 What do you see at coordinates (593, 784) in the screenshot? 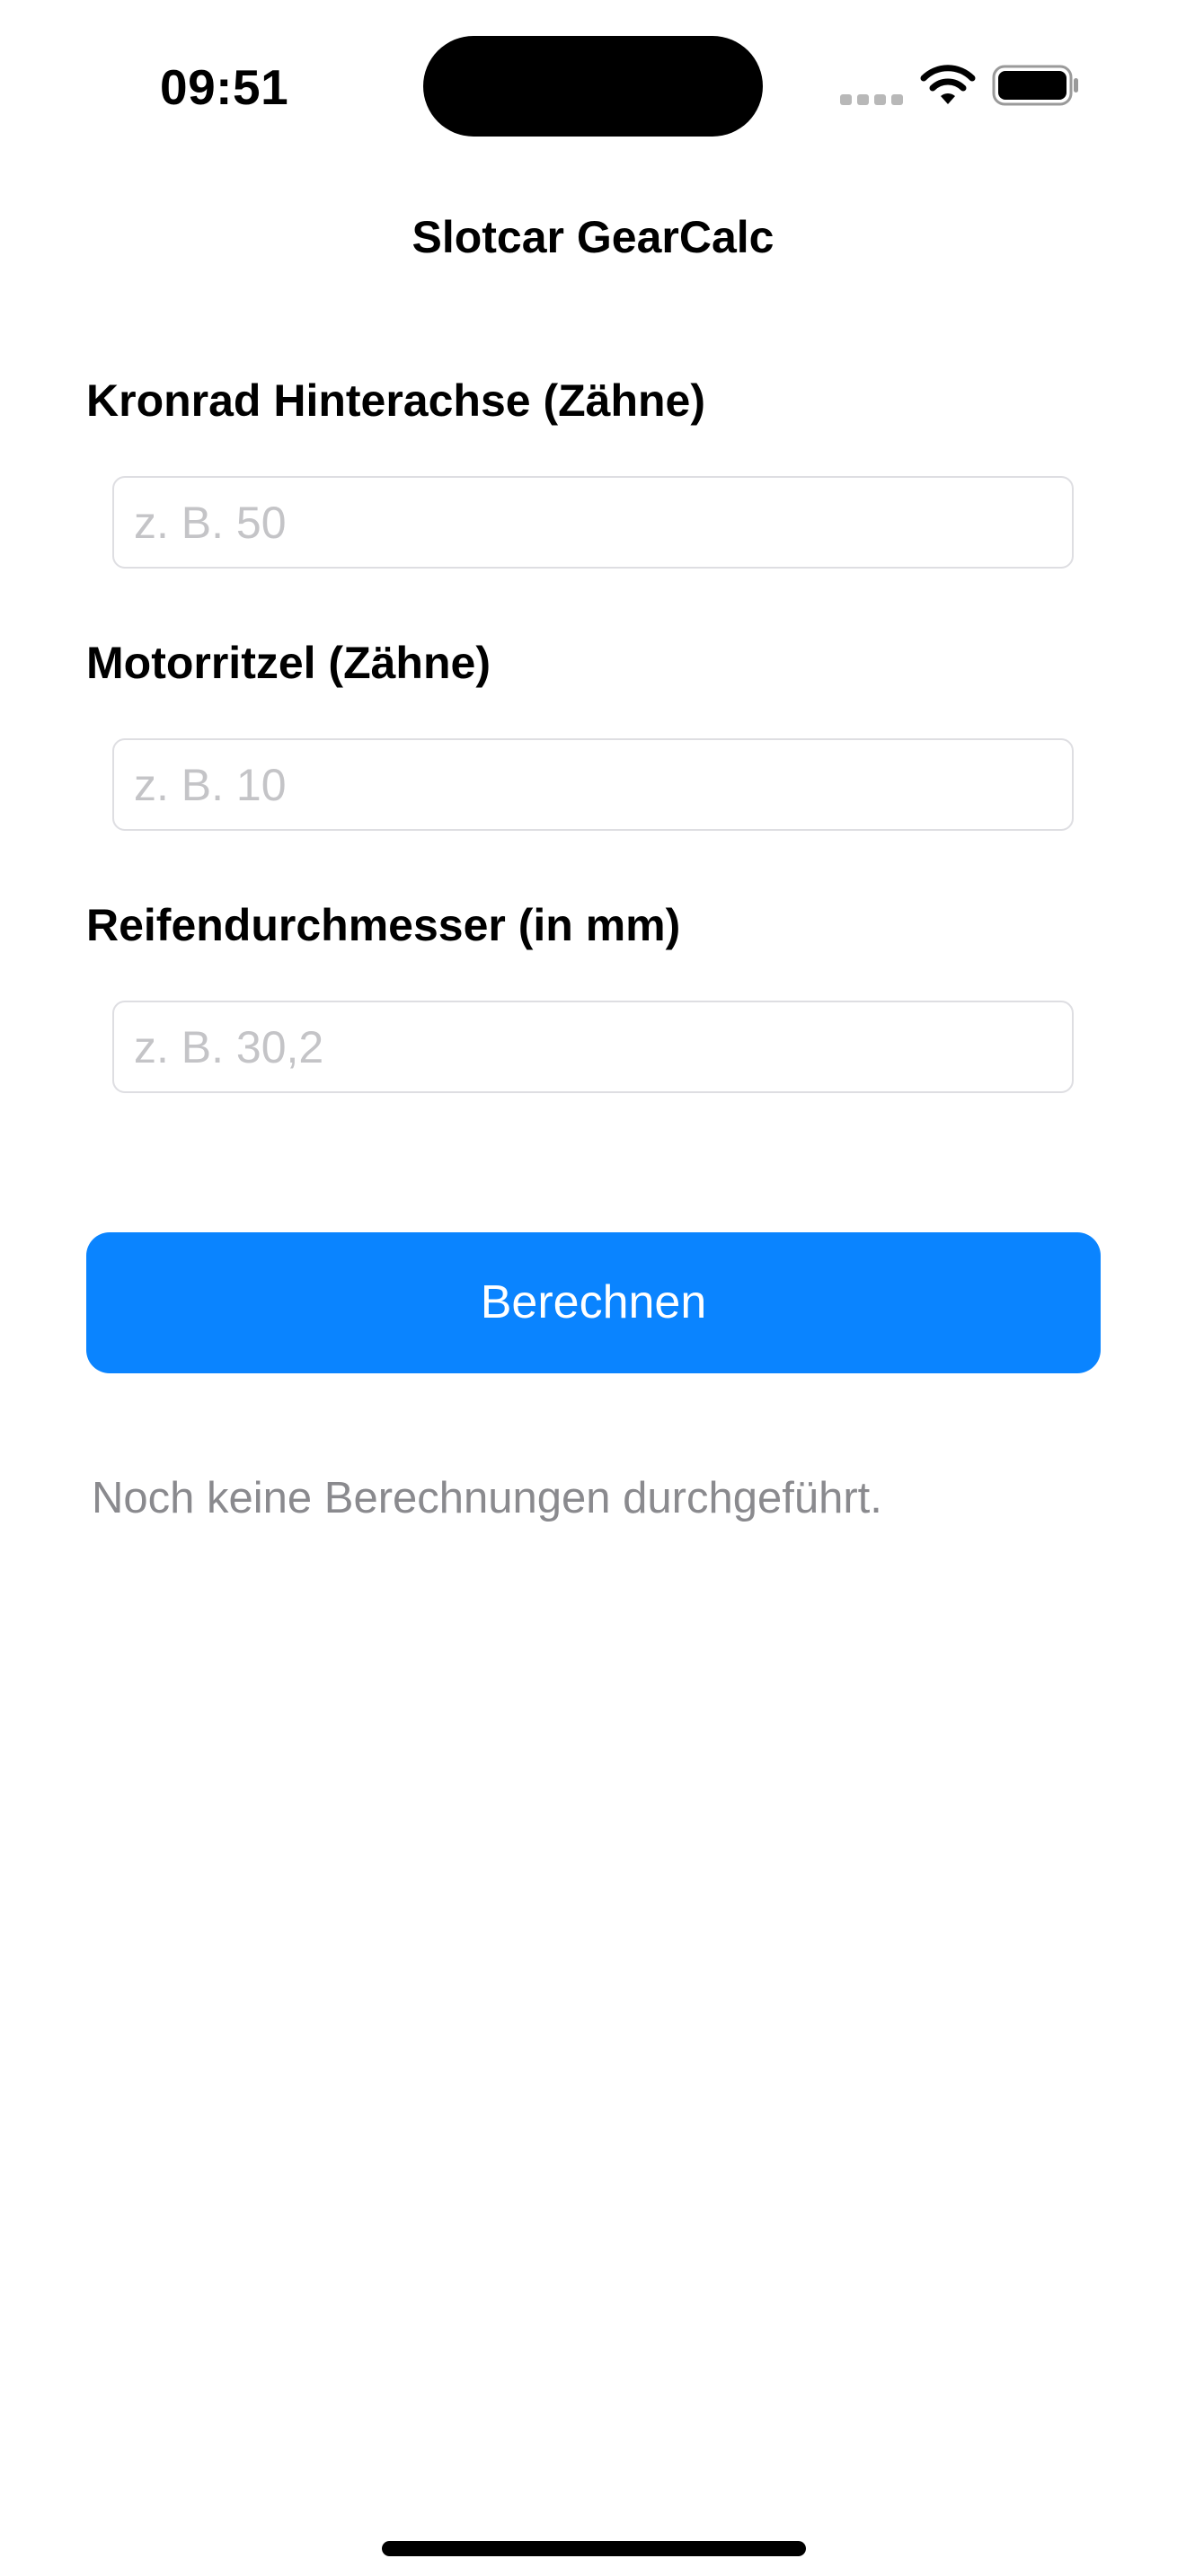
I see `pinion-input` at bounding box center [593, 784].